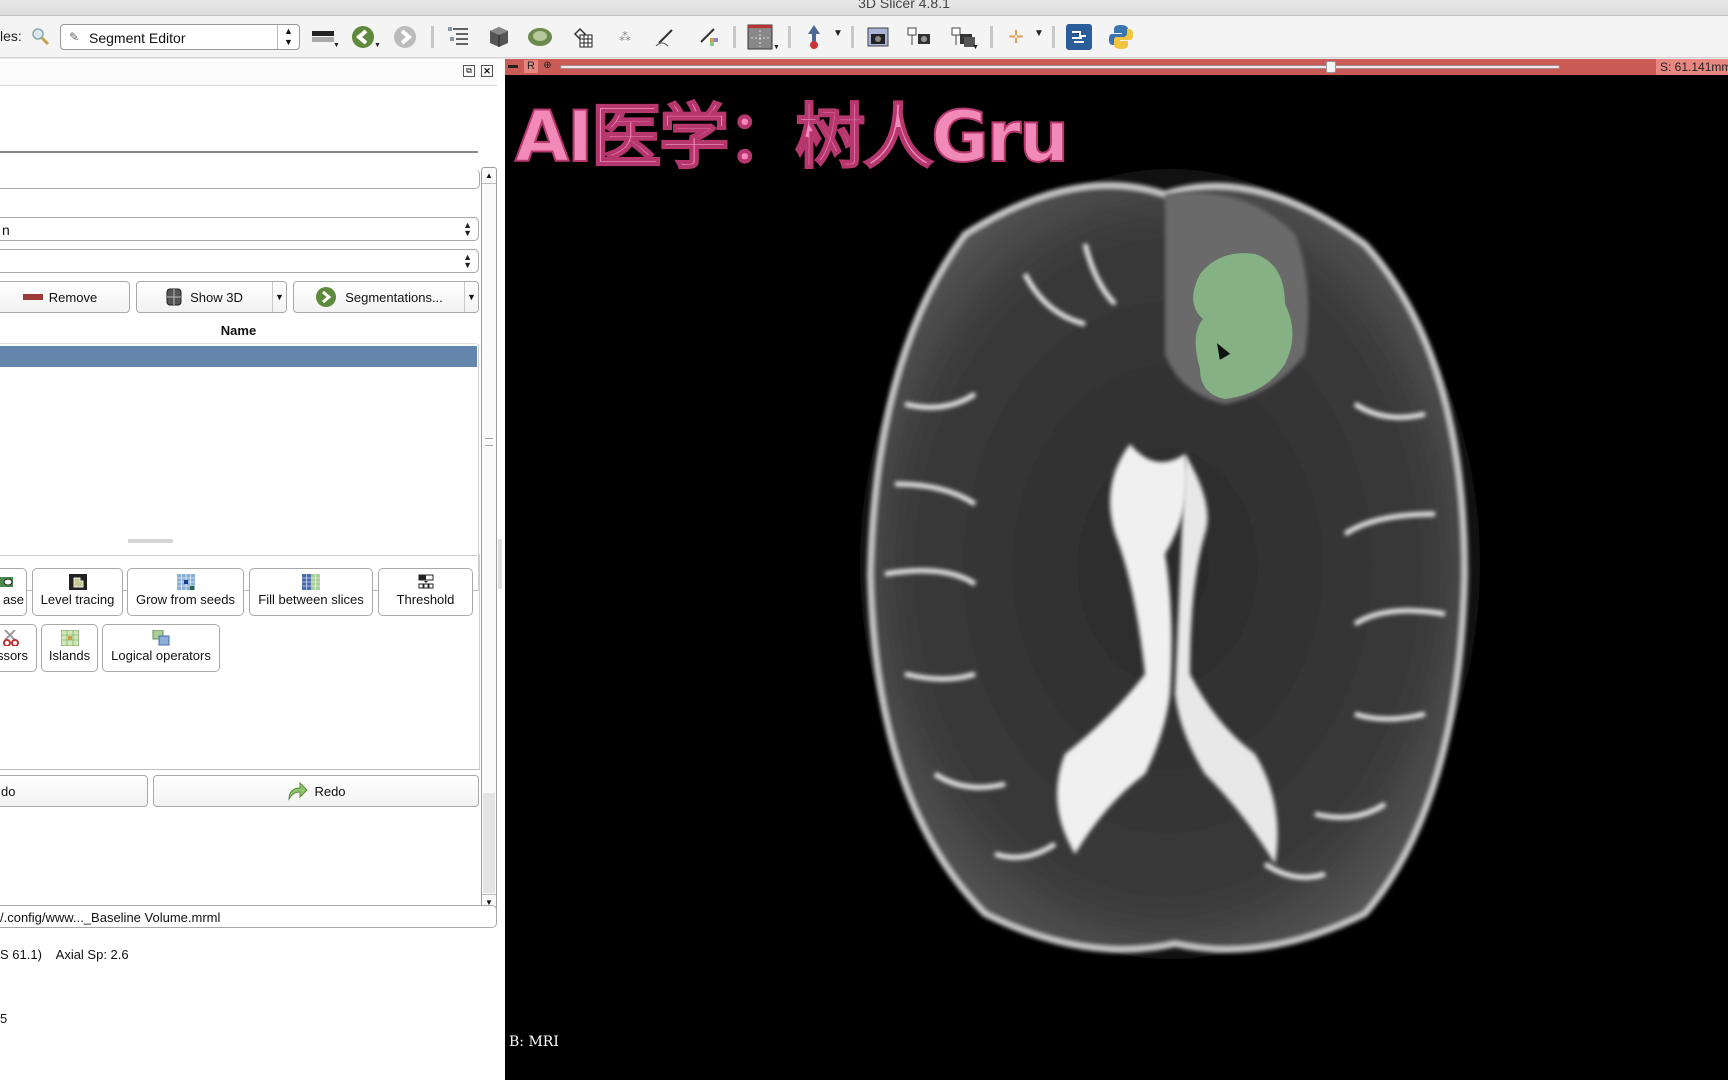 The height and width of the screenshot is (1080, 1728). I want to click on redo-icon, so click(298, 791).